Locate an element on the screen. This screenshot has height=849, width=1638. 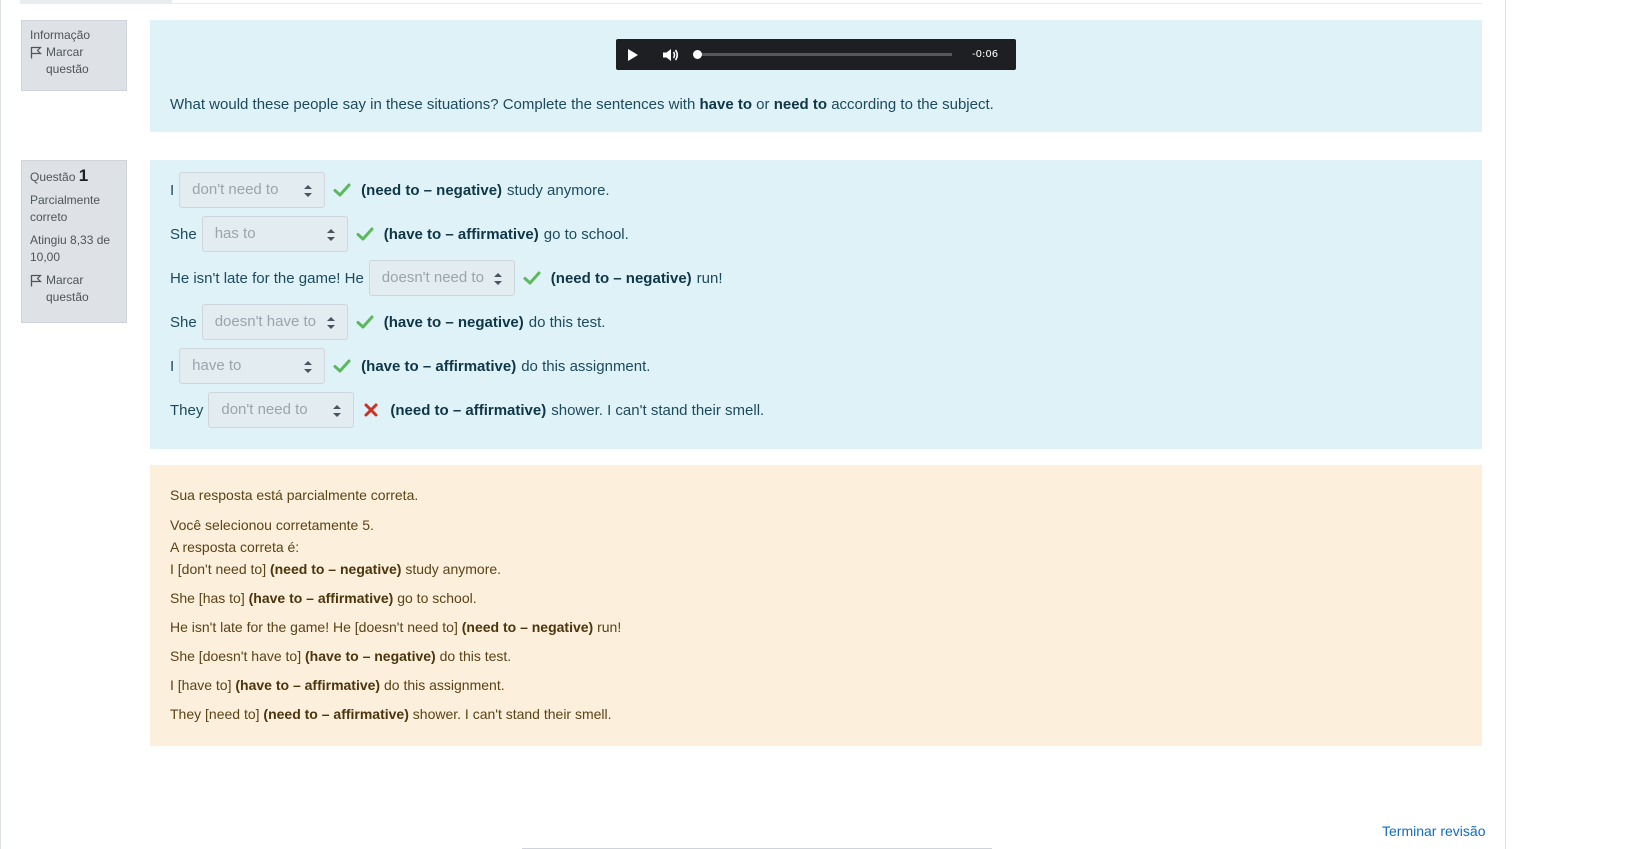
sentence-end: do this assignment. is located at coordinates (586, 366).